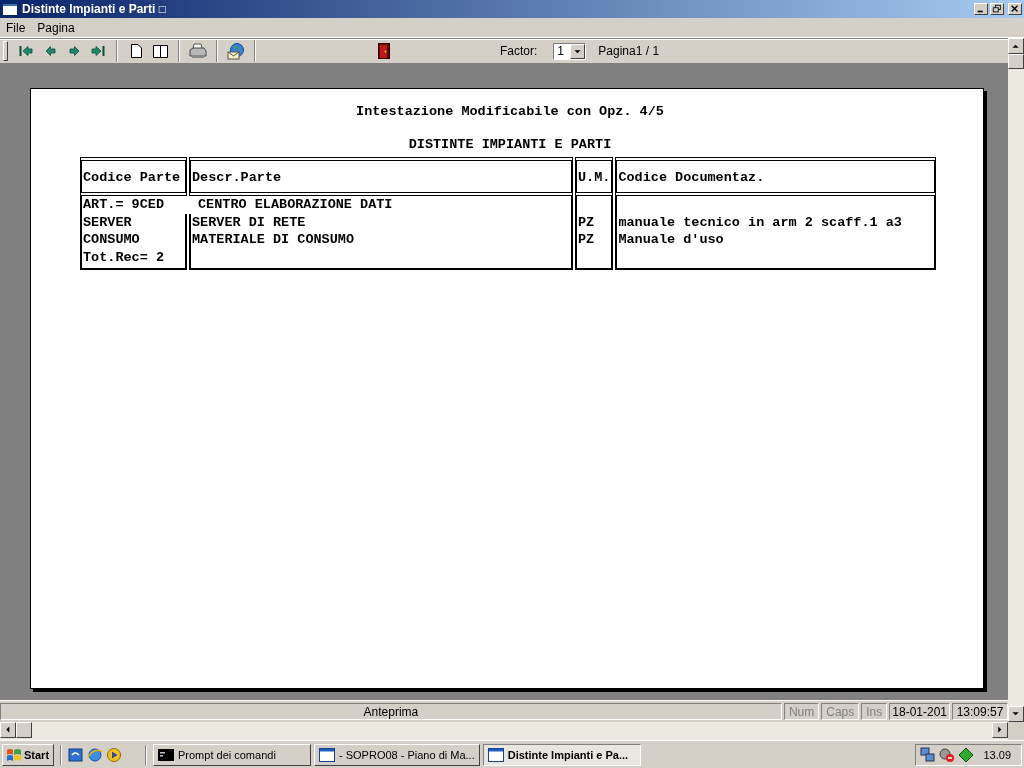 This screenshot has width=1024, height=768. Describe the element at coordinates (1015, 9) in the screenshot. I see `close-icon` at that location.